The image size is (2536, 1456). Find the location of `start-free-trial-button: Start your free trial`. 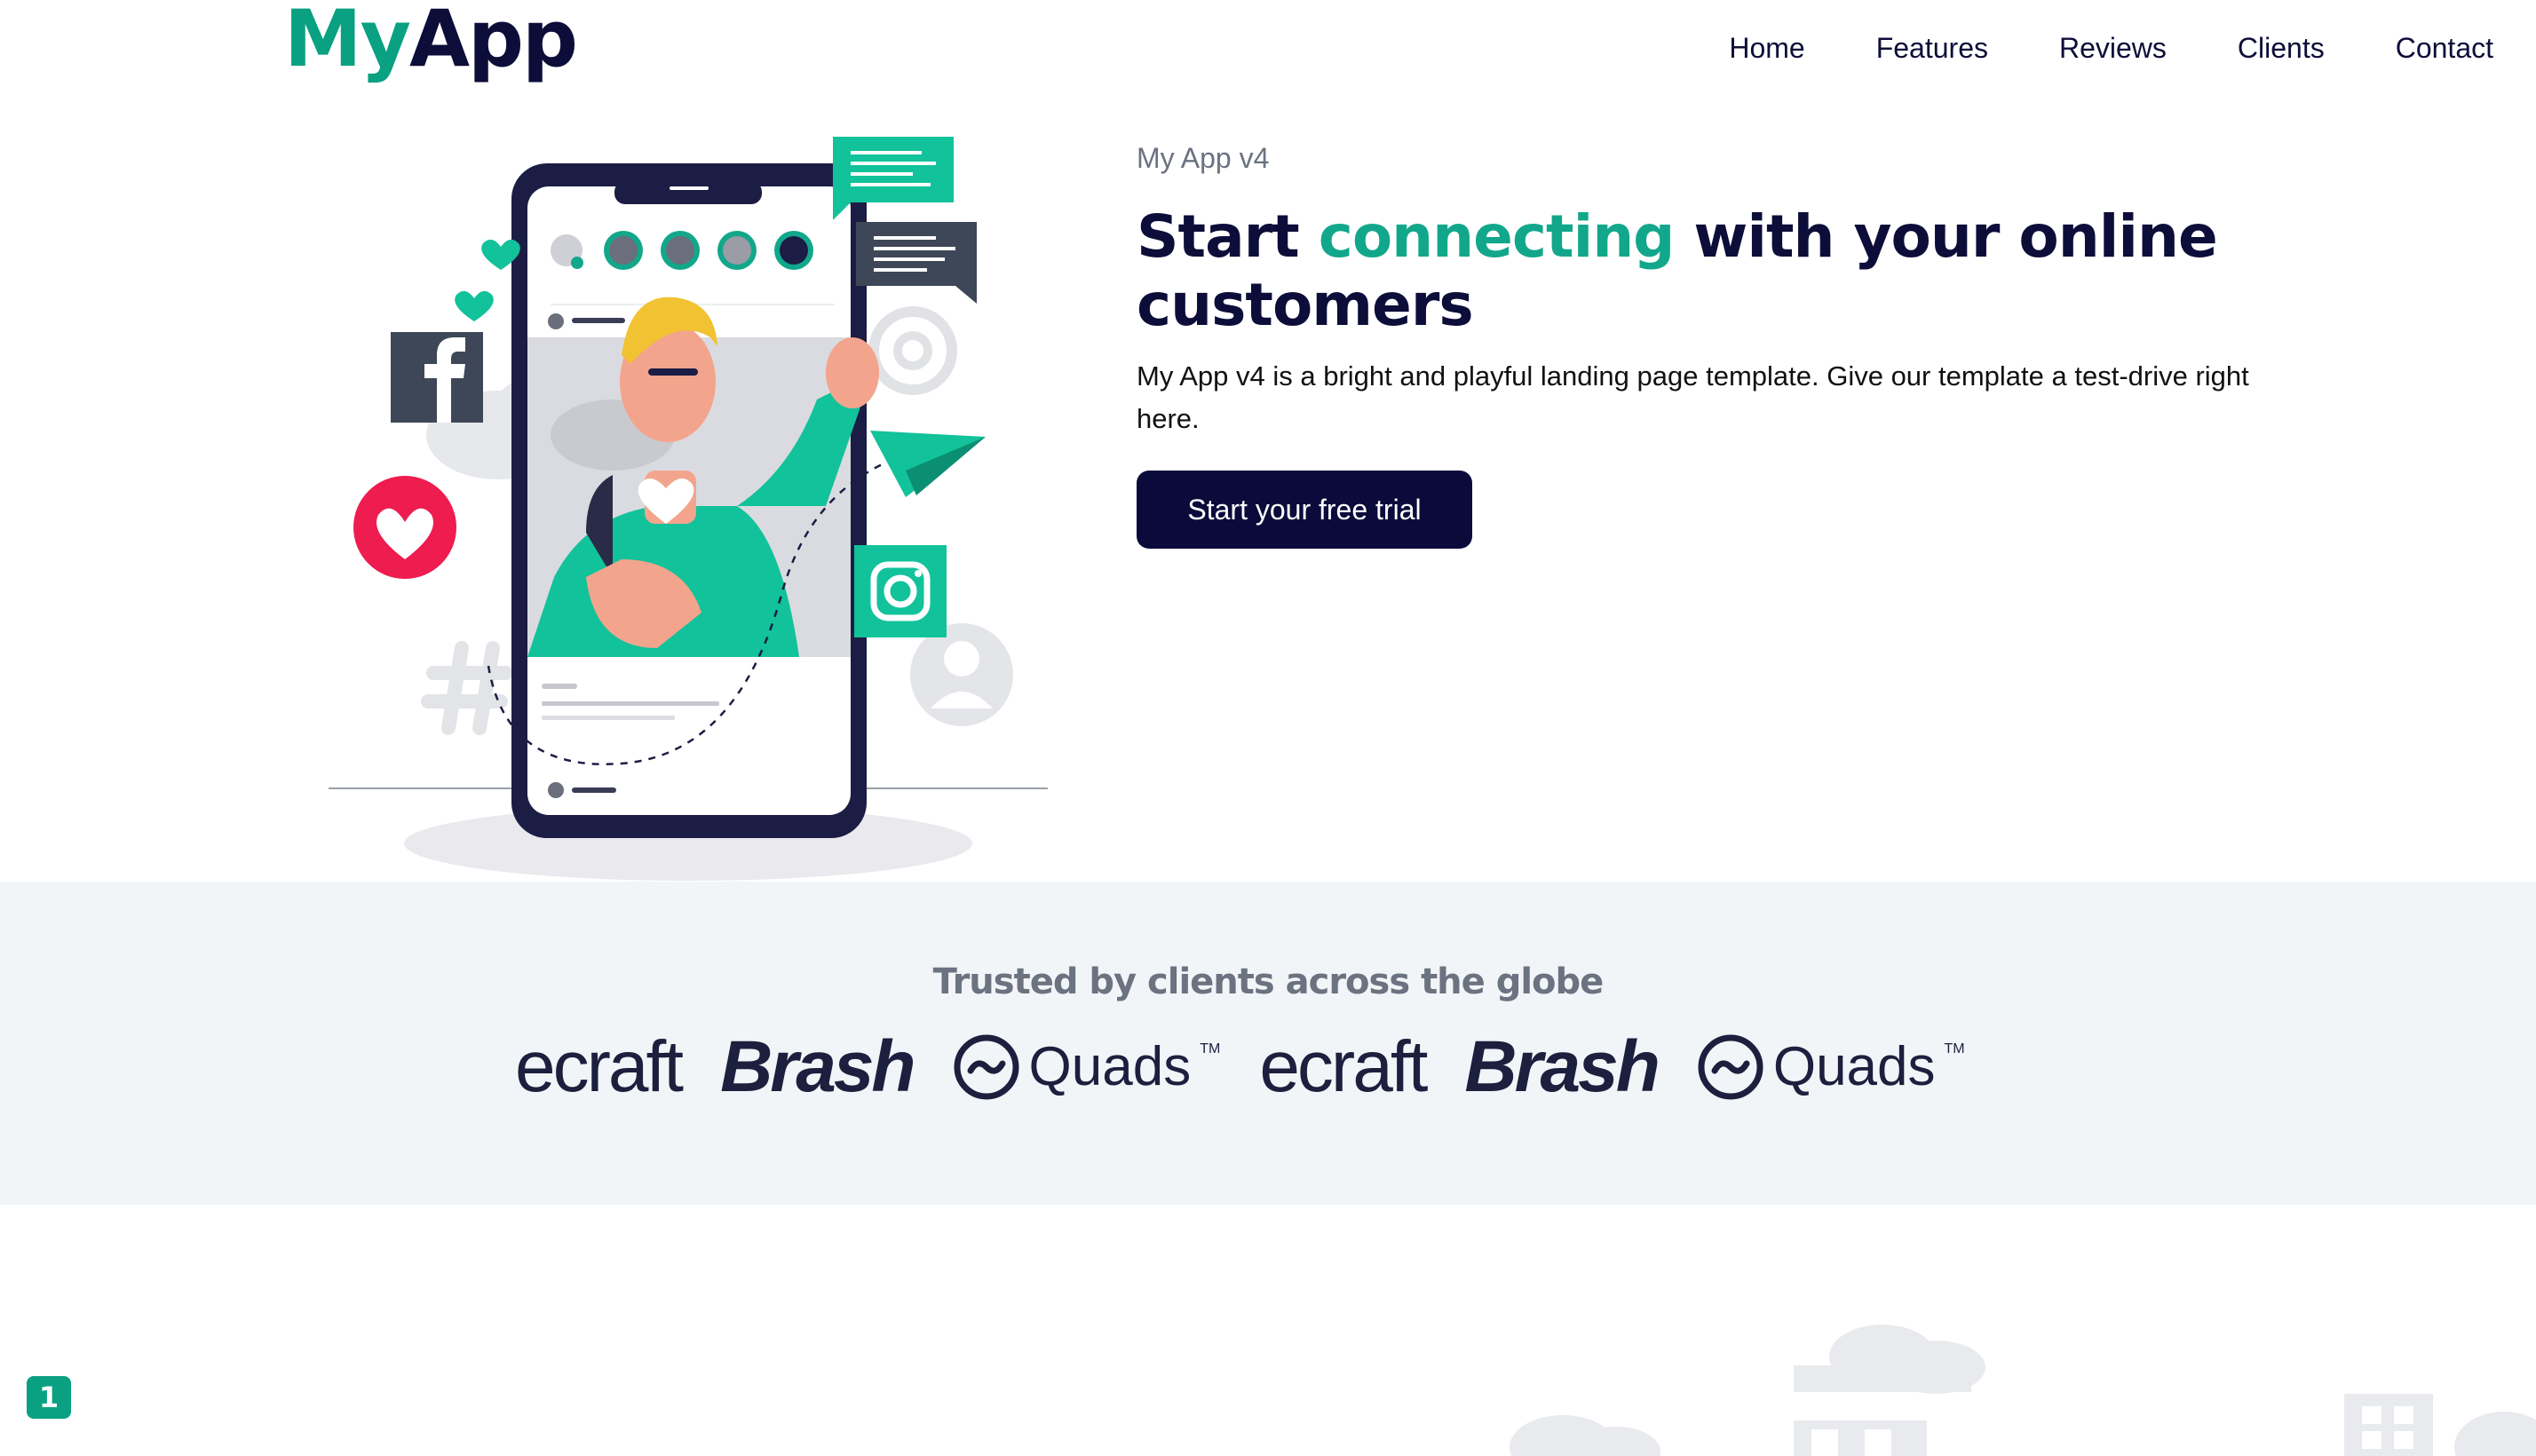

start-free-trial-button: Start your free trial is located at coordinates (1304, 510).